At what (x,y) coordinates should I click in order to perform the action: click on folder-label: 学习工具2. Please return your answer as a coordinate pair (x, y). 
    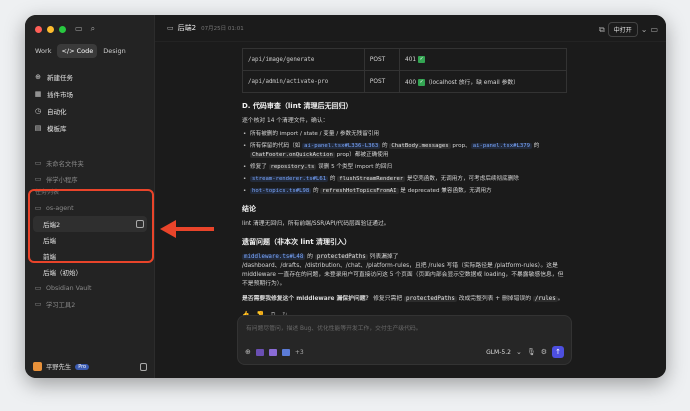
    Looking at the image, I should click on (61, 305).